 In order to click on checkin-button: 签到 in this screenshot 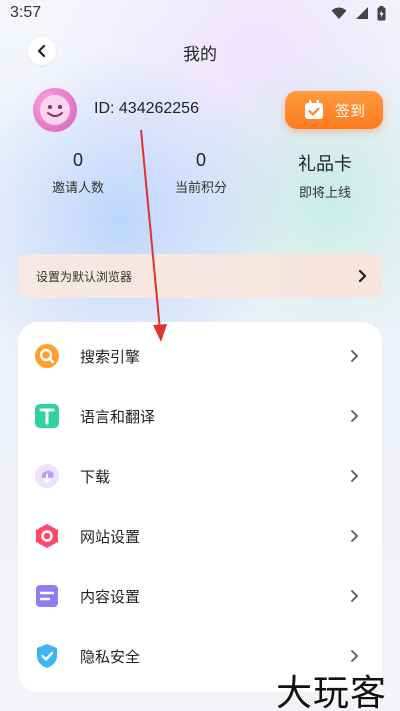, I will do `click(334, 110)`.